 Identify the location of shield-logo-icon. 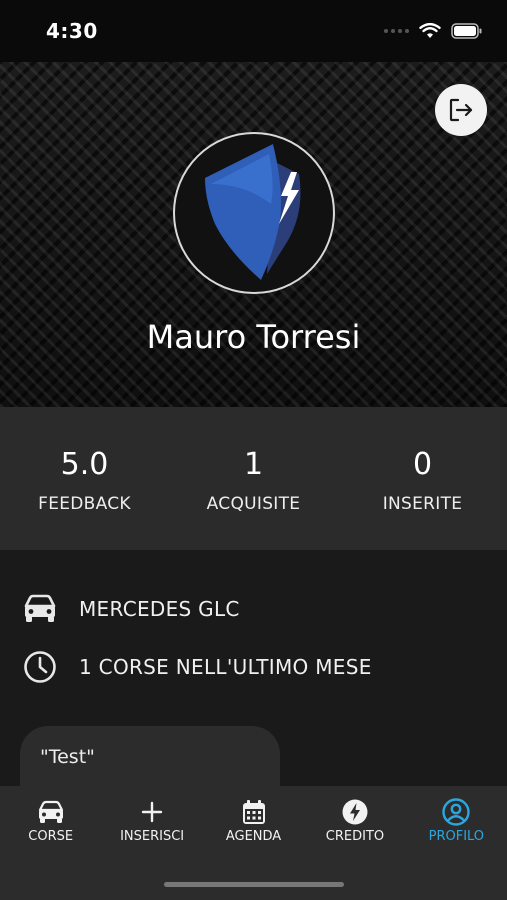
(253, 212).